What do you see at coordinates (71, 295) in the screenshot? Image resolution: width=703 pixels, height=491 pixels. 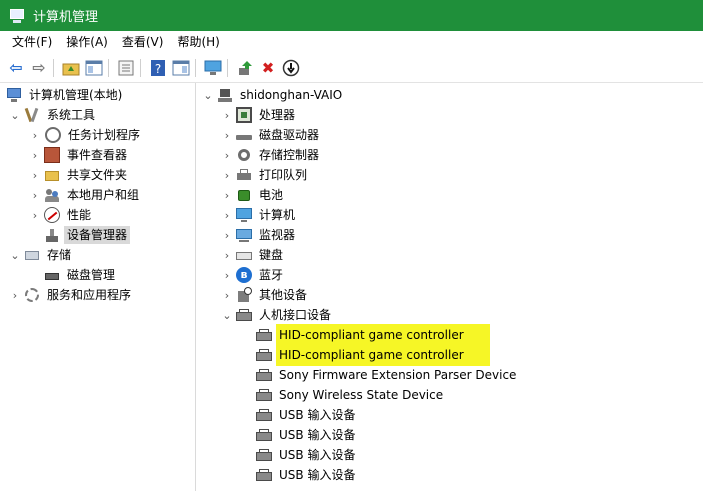 I see `tree-item-services-apps: › 服务和应用程序` at bounding box center [71, 295].